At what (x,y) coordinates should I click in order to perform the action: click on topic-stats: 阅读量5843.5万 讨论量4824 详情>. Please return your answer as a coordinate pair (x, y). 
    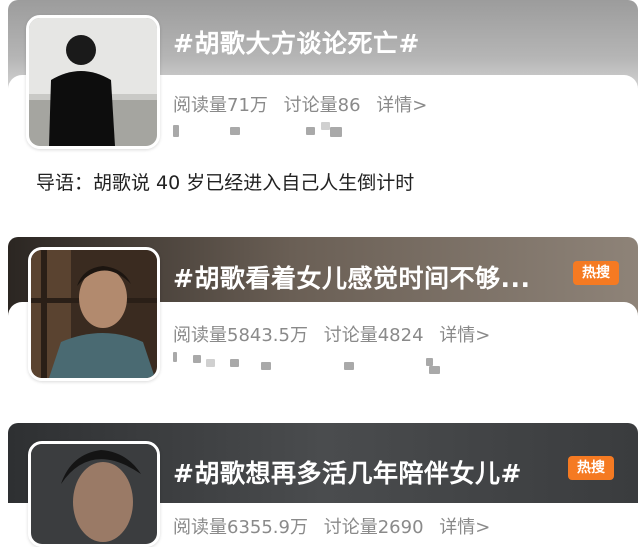
    Looking at the image, I should click on (336, 334).